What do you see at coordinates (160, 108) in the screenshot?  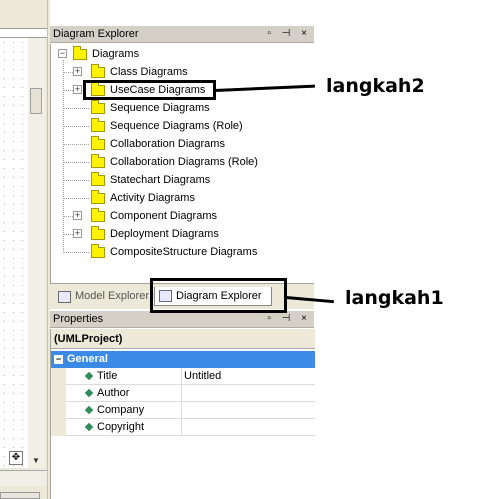 I see `tree-item-label: Sequence Diagrams` at bounding box center [160, 108].